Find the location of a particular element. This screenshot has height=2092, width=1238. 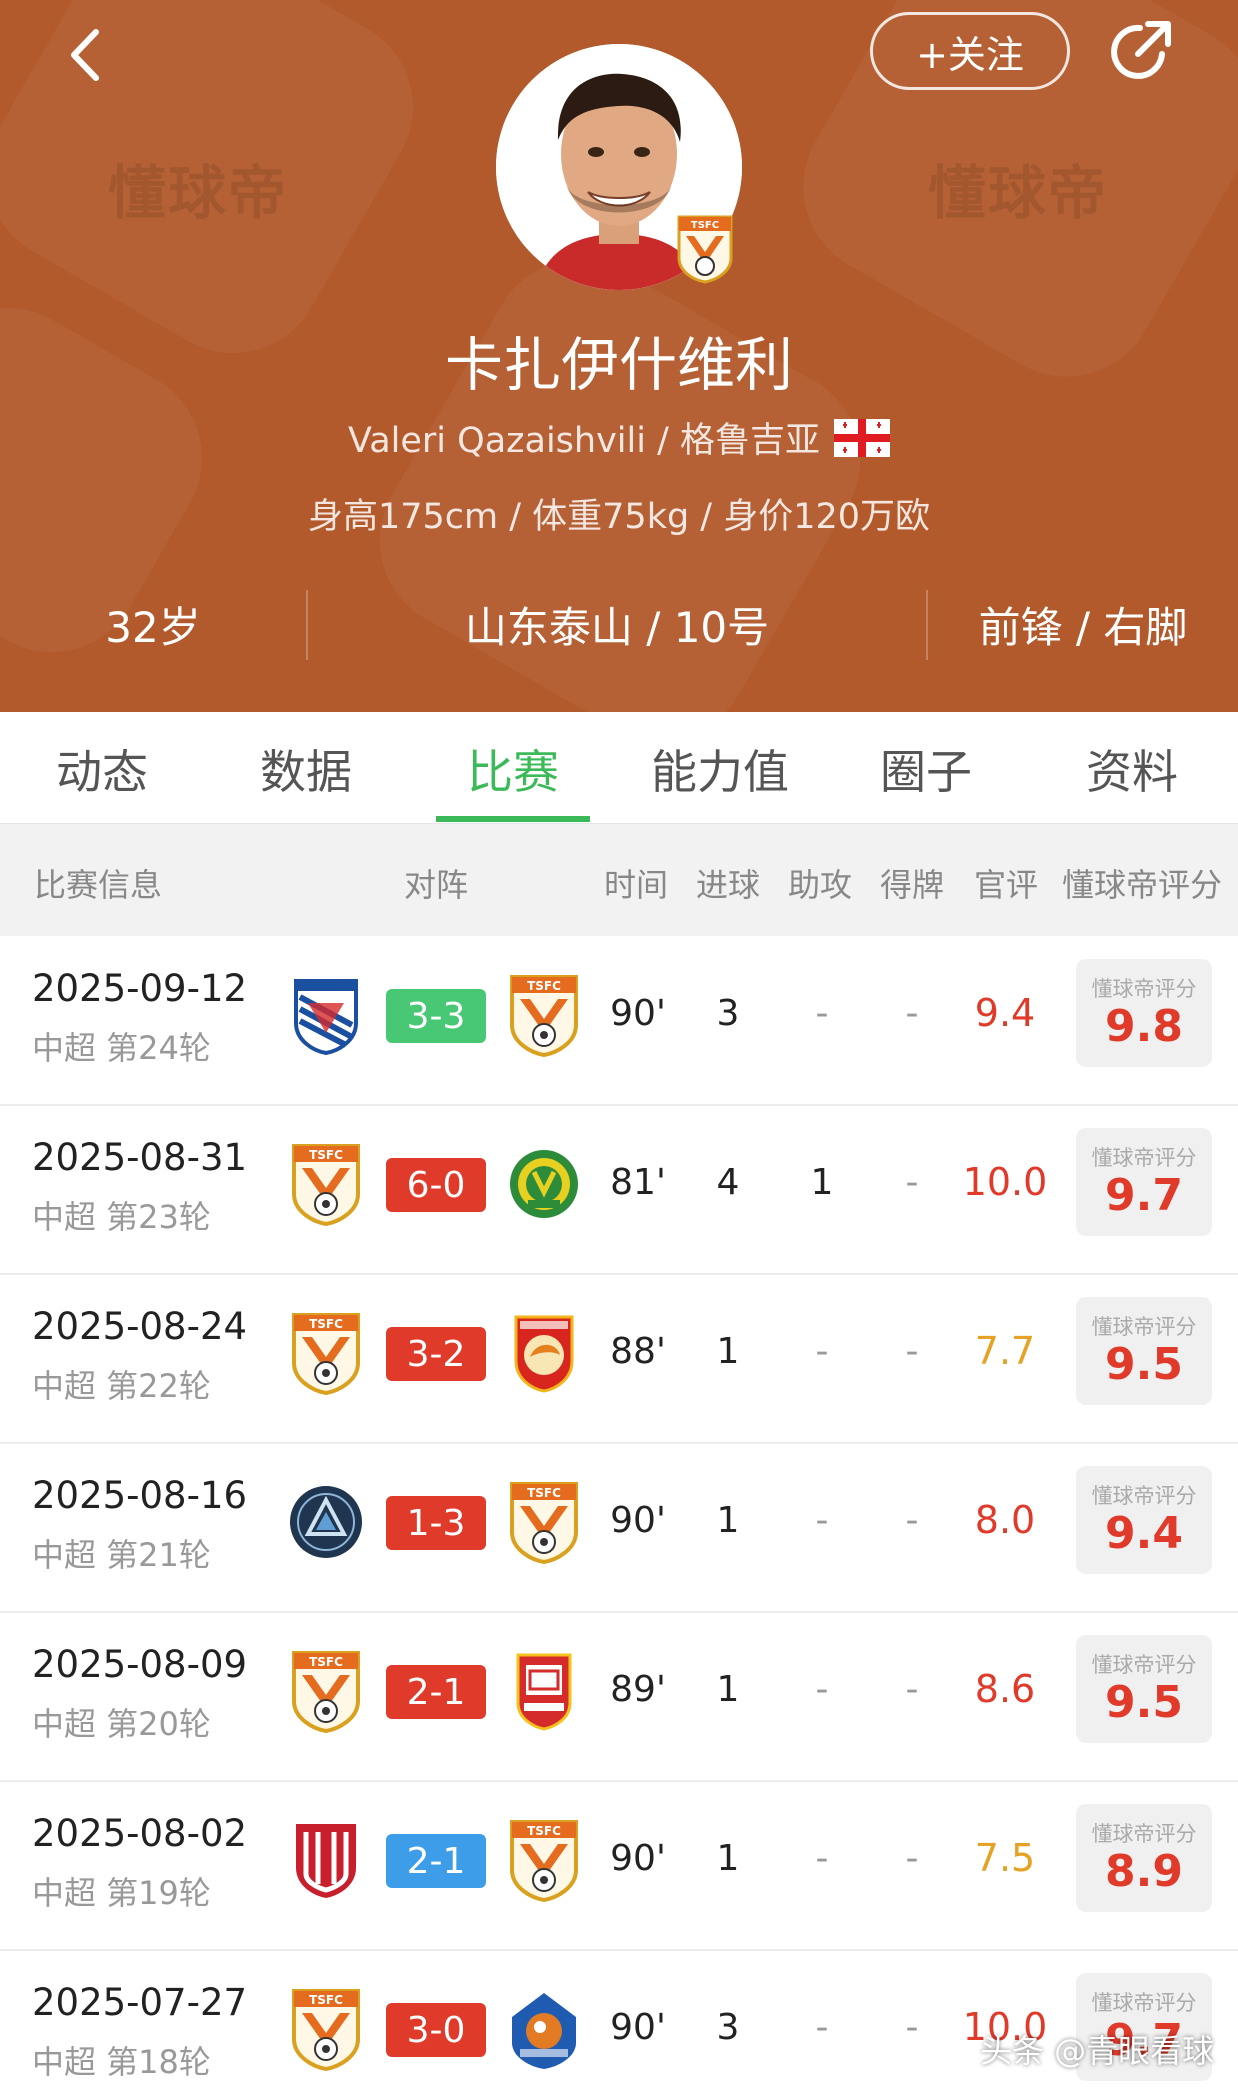

player-subtitle: Valeri Qazaishvili / 格鲁吉亚 is located at coordinates (619, 437).